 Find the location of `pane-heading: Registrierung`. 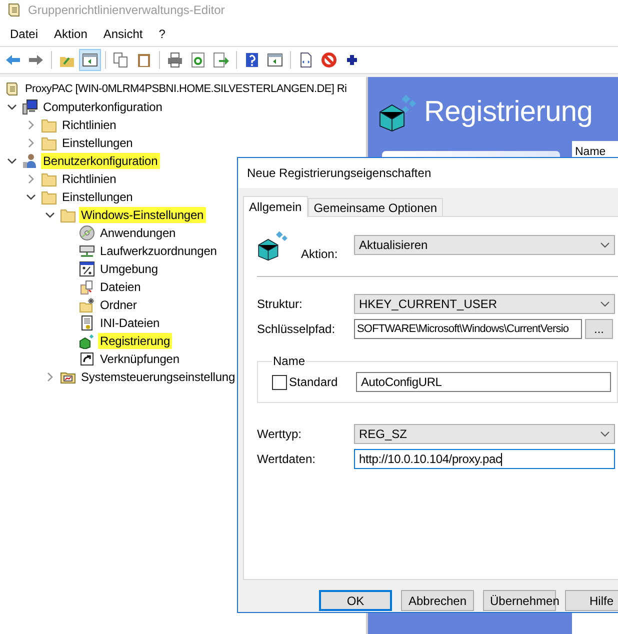

pane-heading: Registrierung is located at coordinates (508, 112).